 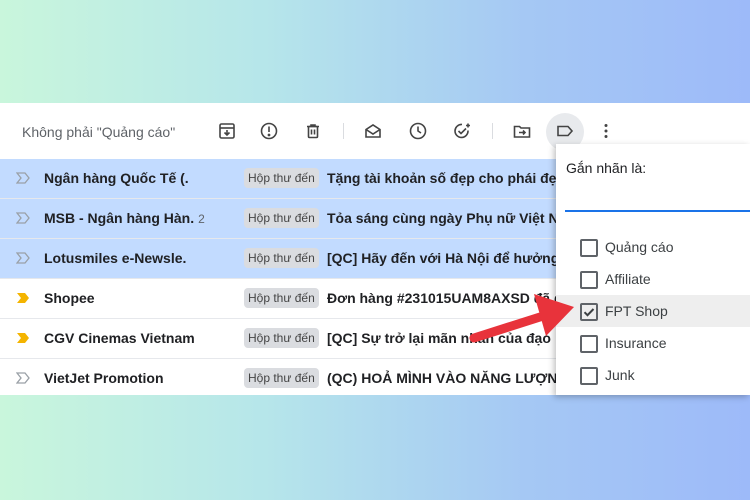 I want to click on move-to-icon, so click(x=522, y=131).